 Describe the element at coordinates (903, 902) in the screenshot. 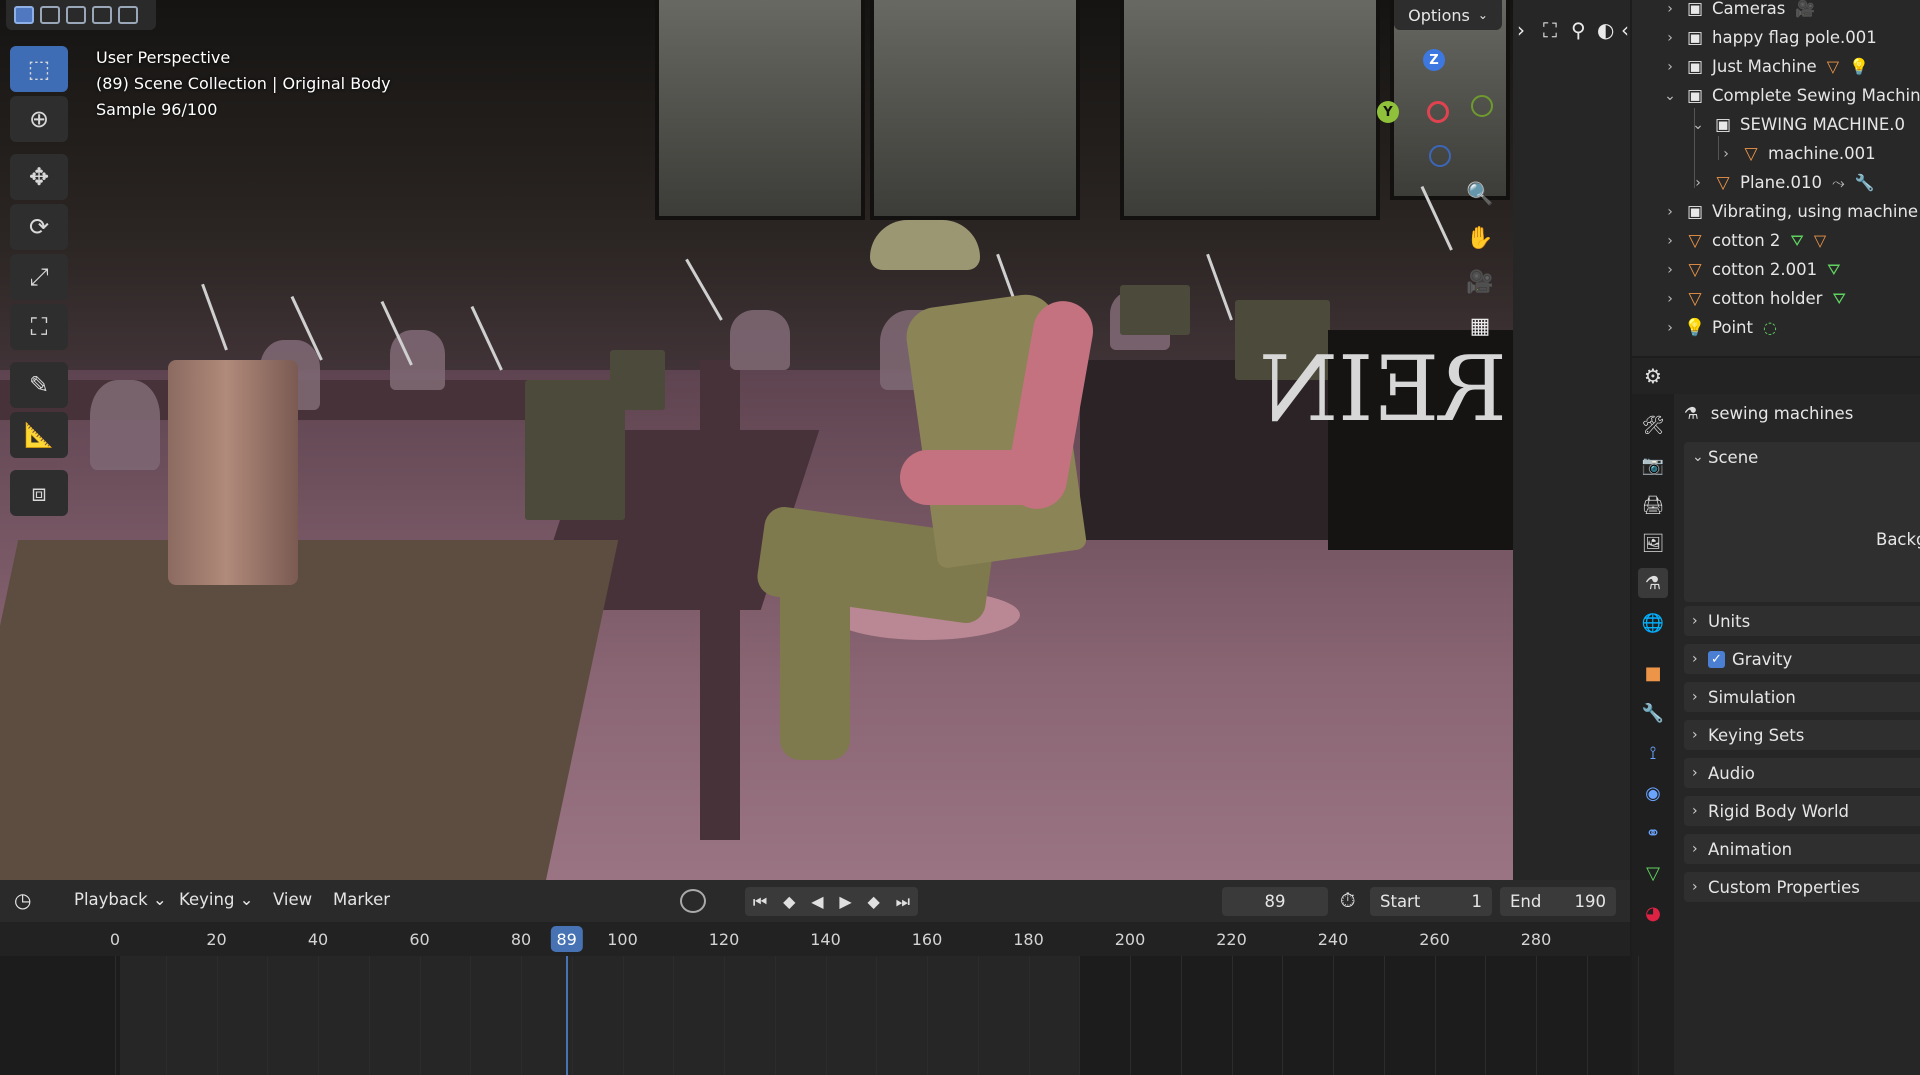

I see `jump-end-icon: ⏭` at that location.